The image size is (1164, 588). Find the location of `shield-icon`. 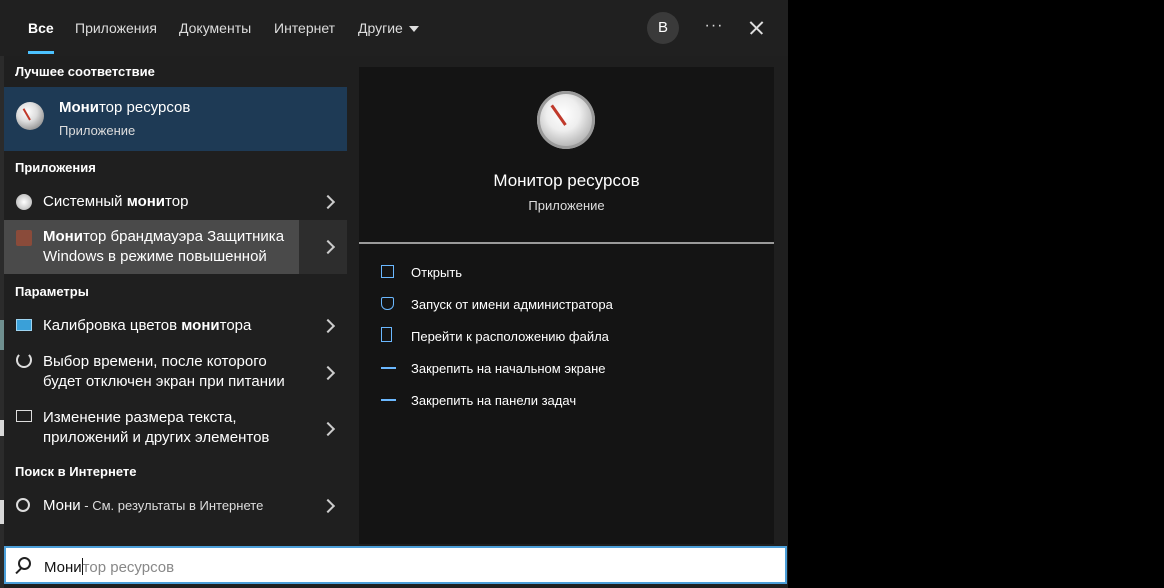

shield-icon is located at coordinates (387, 303).